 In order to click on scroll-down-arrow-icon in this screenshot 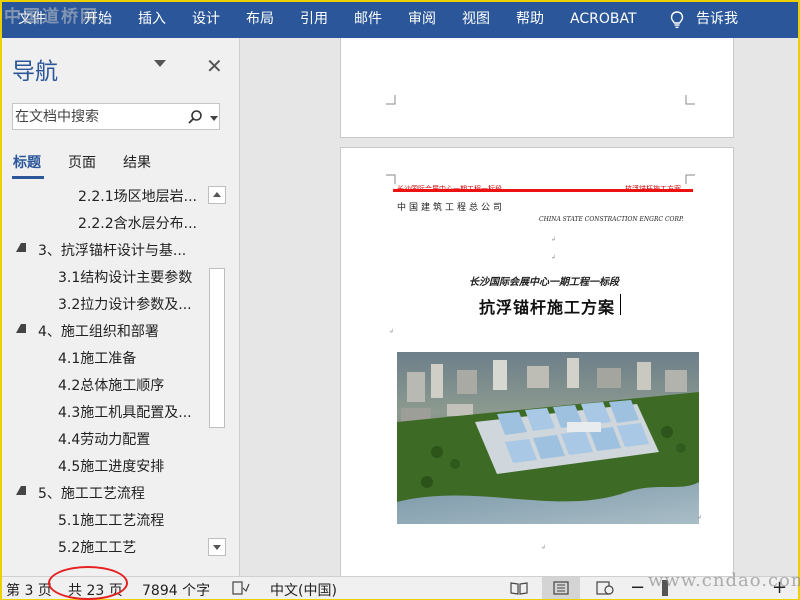, I will do `click(217, 547)`.